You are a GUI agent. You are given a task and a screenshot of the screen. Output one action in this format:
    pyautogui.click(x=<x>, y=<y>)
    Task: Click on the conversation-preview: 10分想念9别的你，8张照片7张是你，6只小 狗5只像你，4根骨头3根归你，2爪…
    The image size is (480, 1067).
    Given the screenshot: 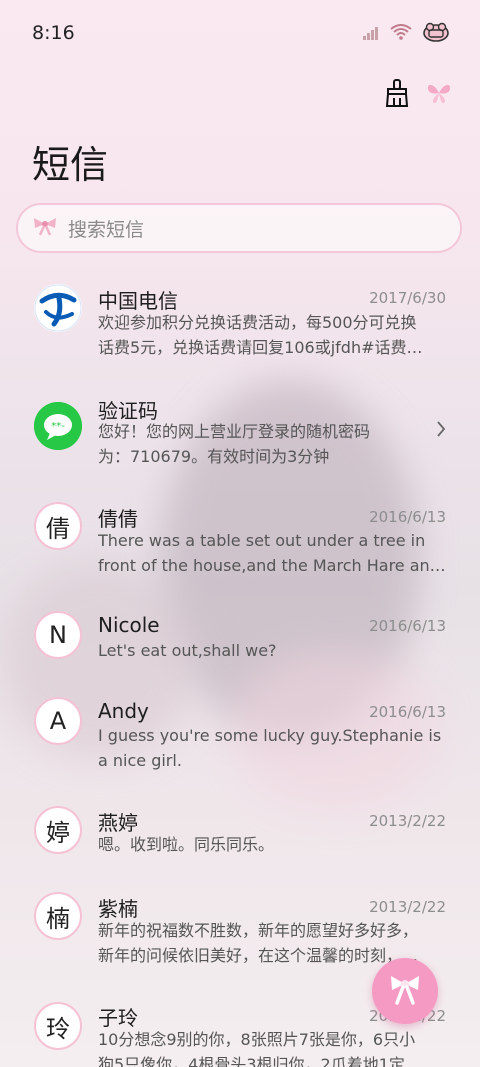 What is the action you would take?
    pyautogui.click(x=272, y=1047)
    